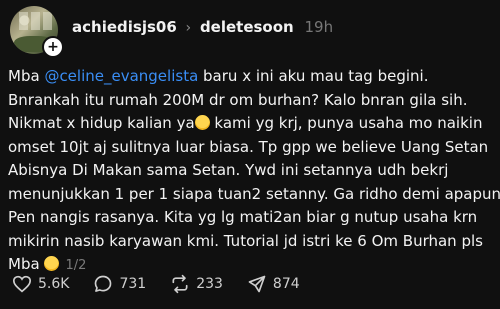 The width and height of the screenshot is (500, 309). I want to click on repost-button: 233, so click(196, 284).